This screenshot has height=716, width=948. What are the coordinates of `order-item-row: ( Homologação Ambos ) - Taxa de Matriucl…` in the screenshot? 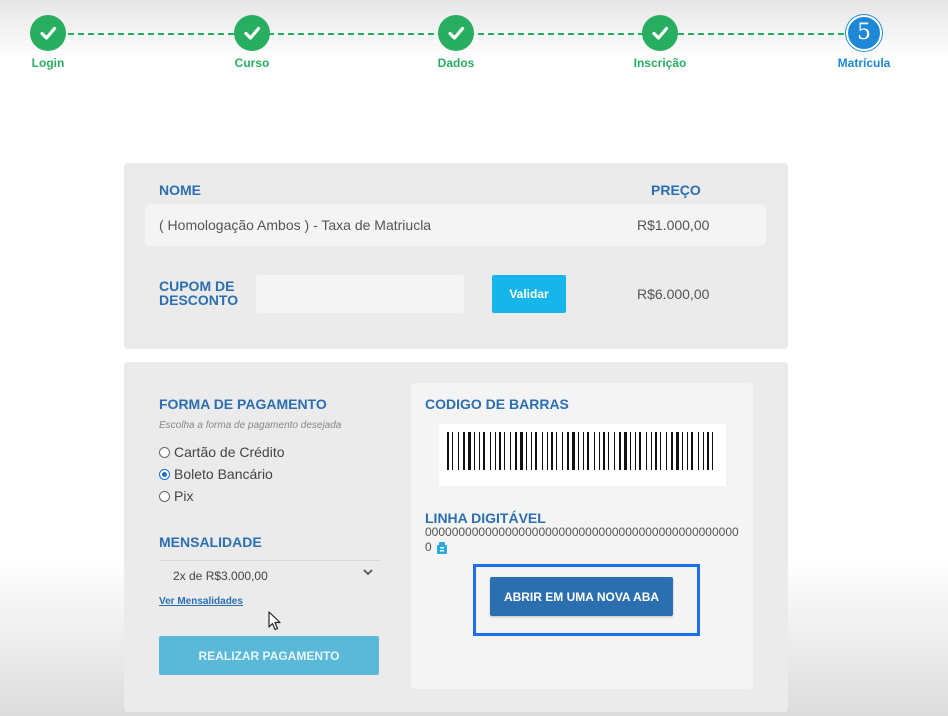 It's located at (455, 225).